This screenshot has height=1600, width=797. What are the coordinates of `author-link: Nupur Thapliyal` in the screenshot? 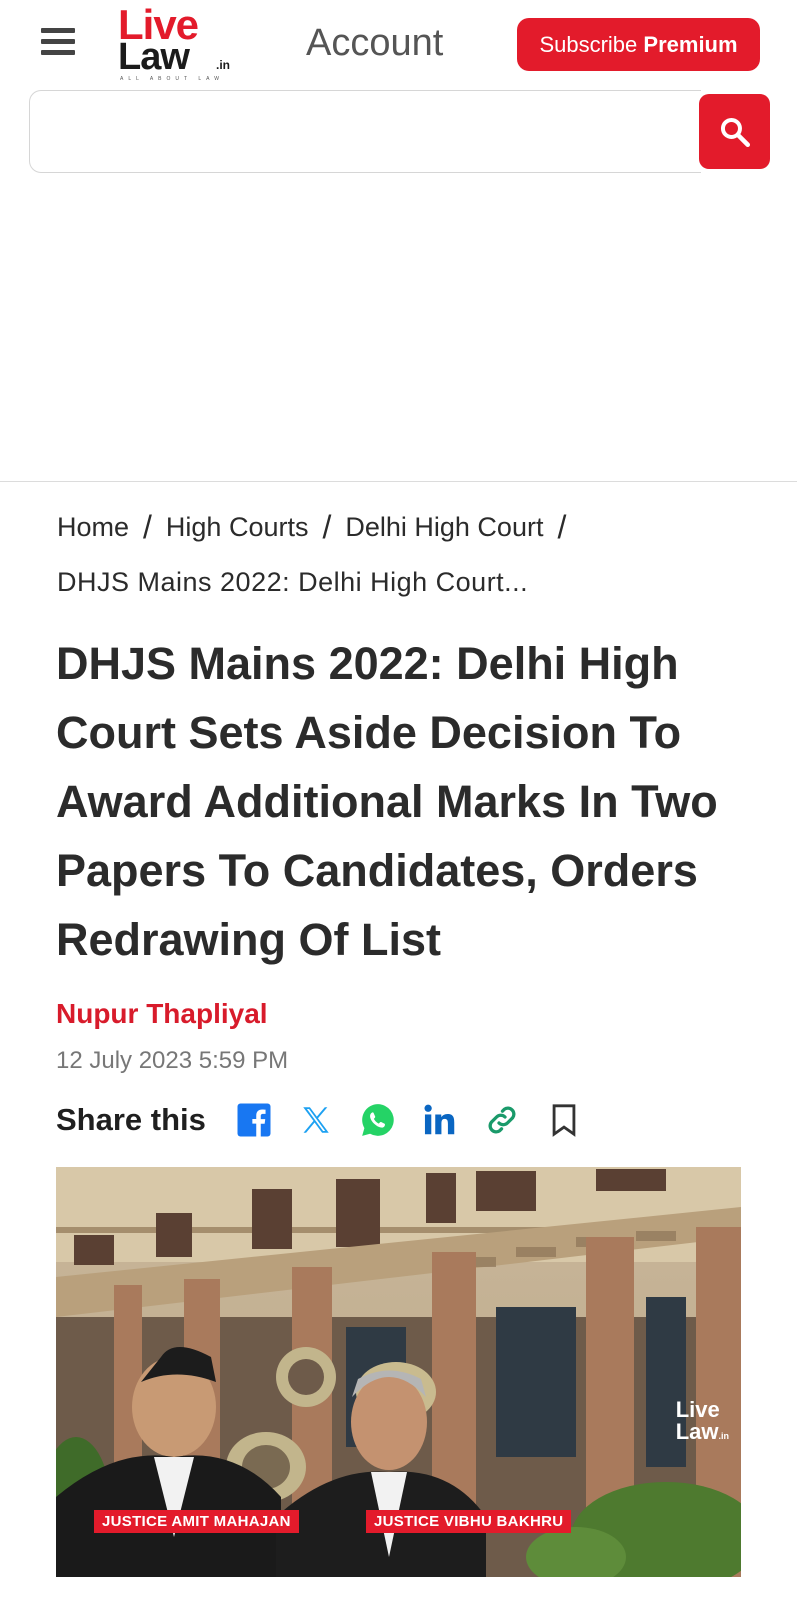 It's located at (162, 1014).